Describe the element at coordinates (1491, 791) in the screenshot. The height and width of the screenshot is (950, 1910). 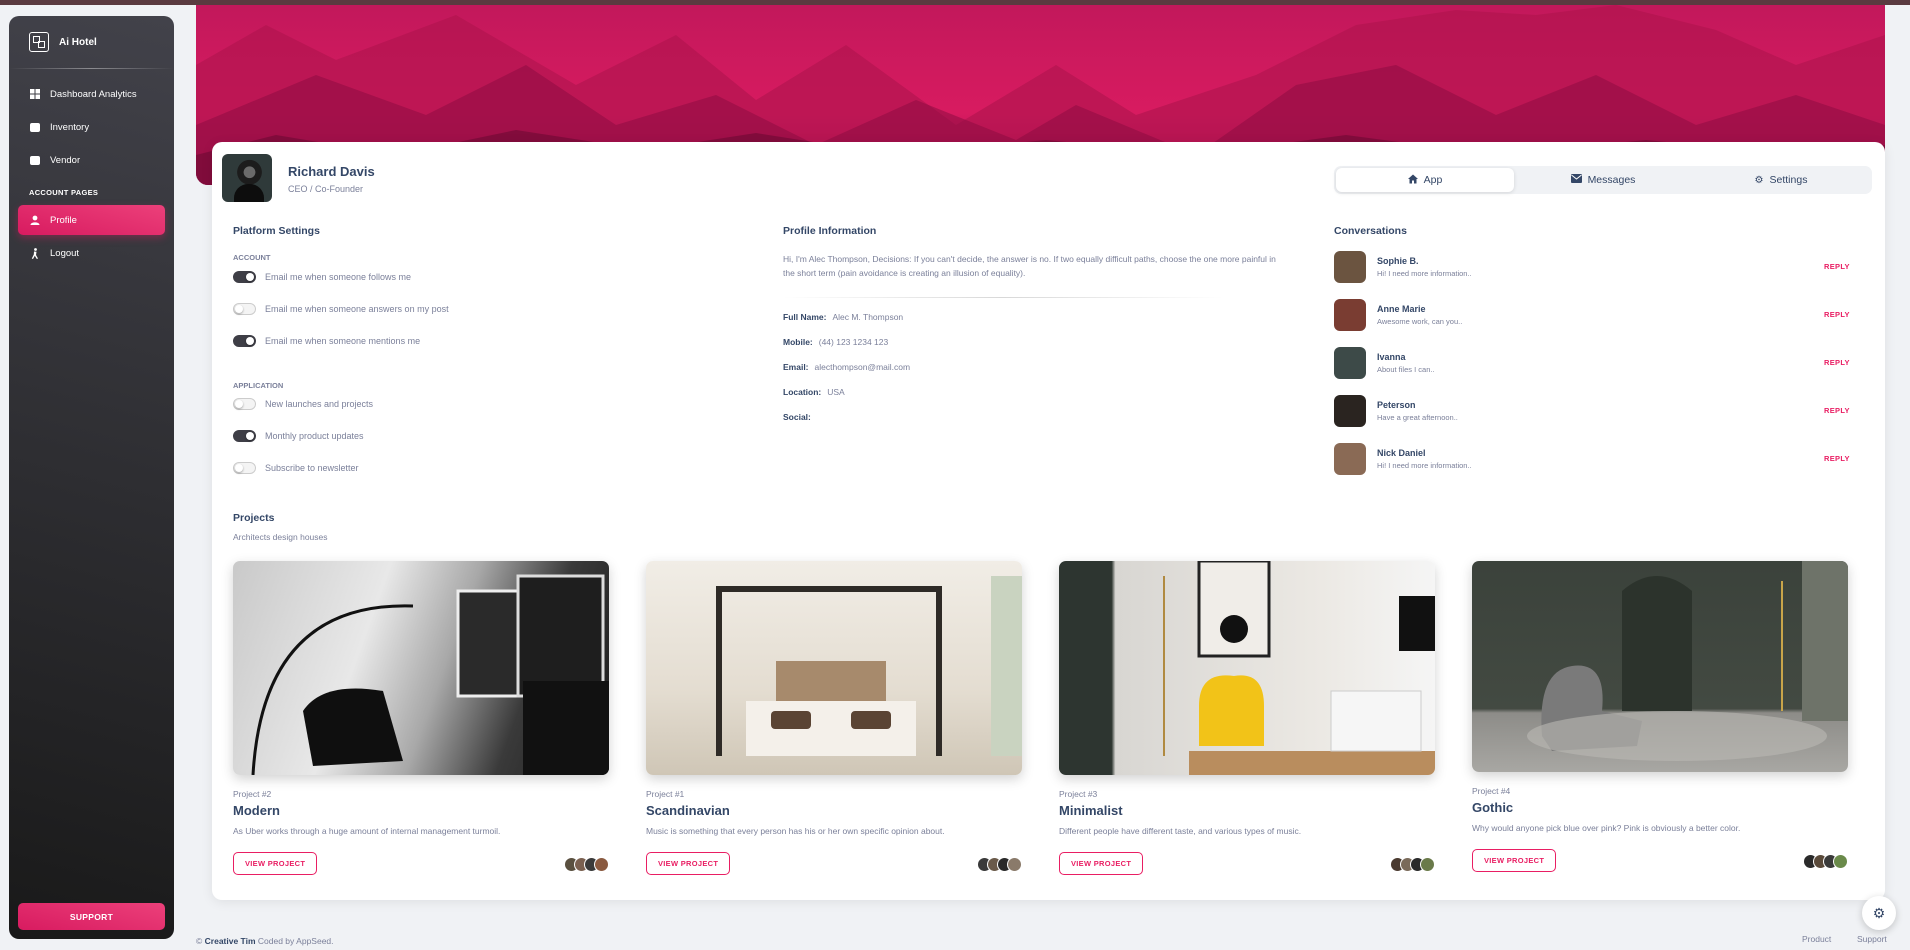
I see `project-label: Project #4` at that location.